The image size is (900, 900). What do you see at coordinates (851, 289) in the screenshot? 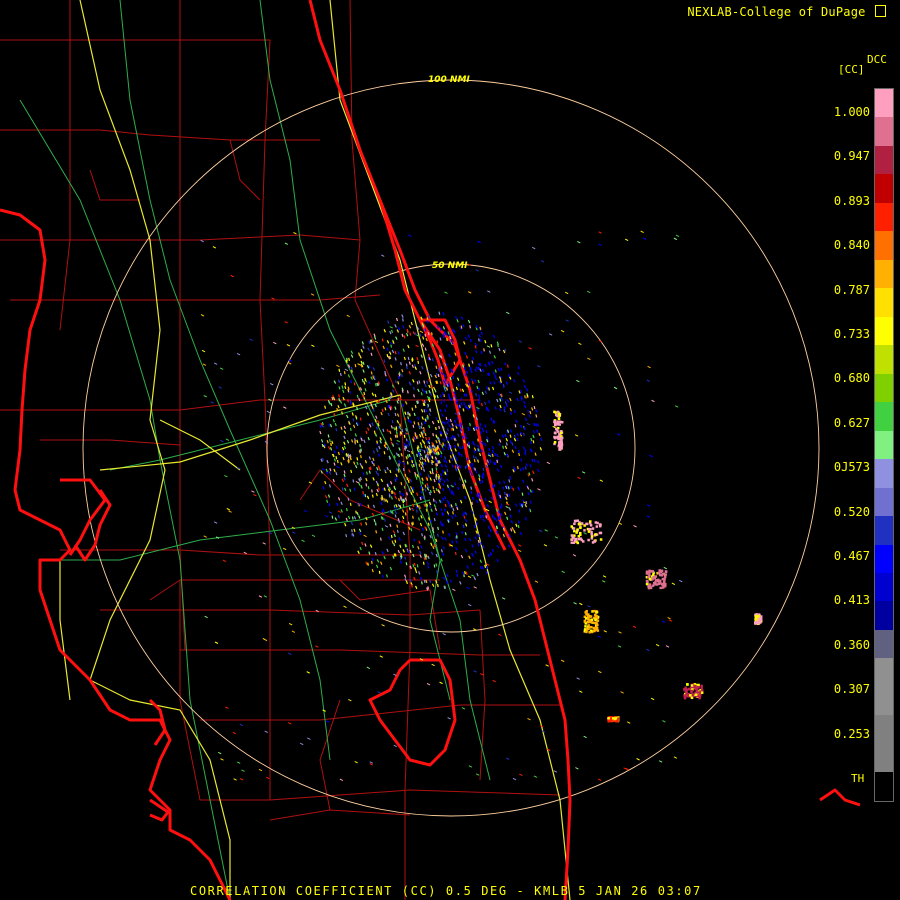
I see `color-scale-tick-label: 0.787` at bounding box center [851, 289].